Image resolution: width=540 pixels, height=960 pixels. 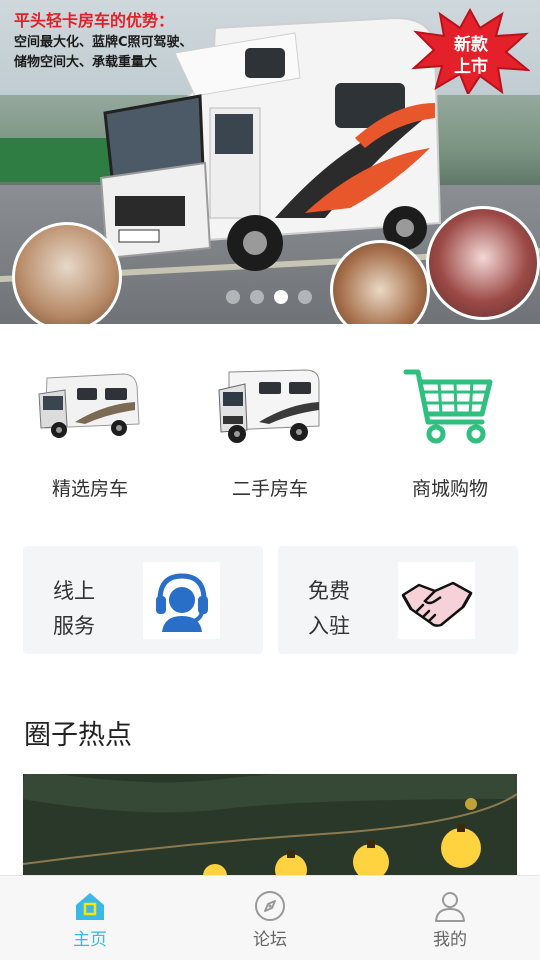 What do you see at coordinates (270, 906) in the screenshot?
I see `compass-icon` at bounding box center [270, 906].